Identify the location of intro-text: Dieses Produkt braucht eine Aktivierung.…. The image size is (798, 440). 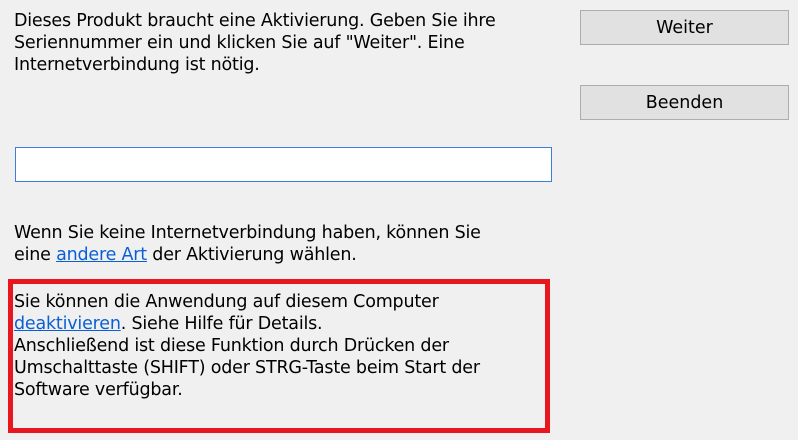
(255, 43).